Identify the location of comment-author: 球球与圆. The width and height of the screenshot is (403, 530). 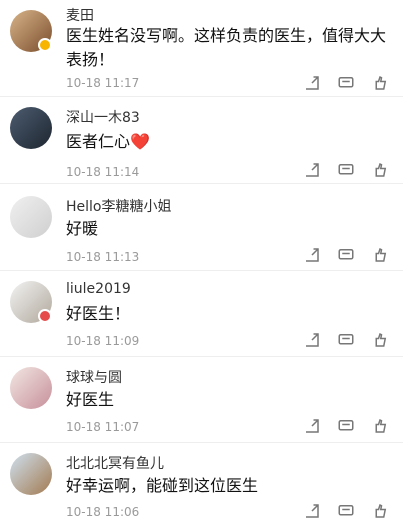
(94, 377).